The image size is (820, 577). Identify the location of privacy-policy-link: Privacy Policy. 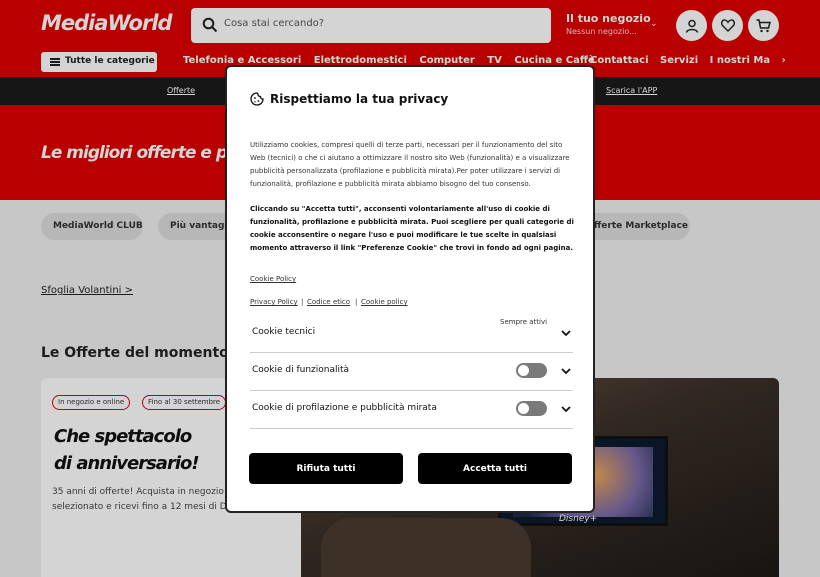
(274, 302).